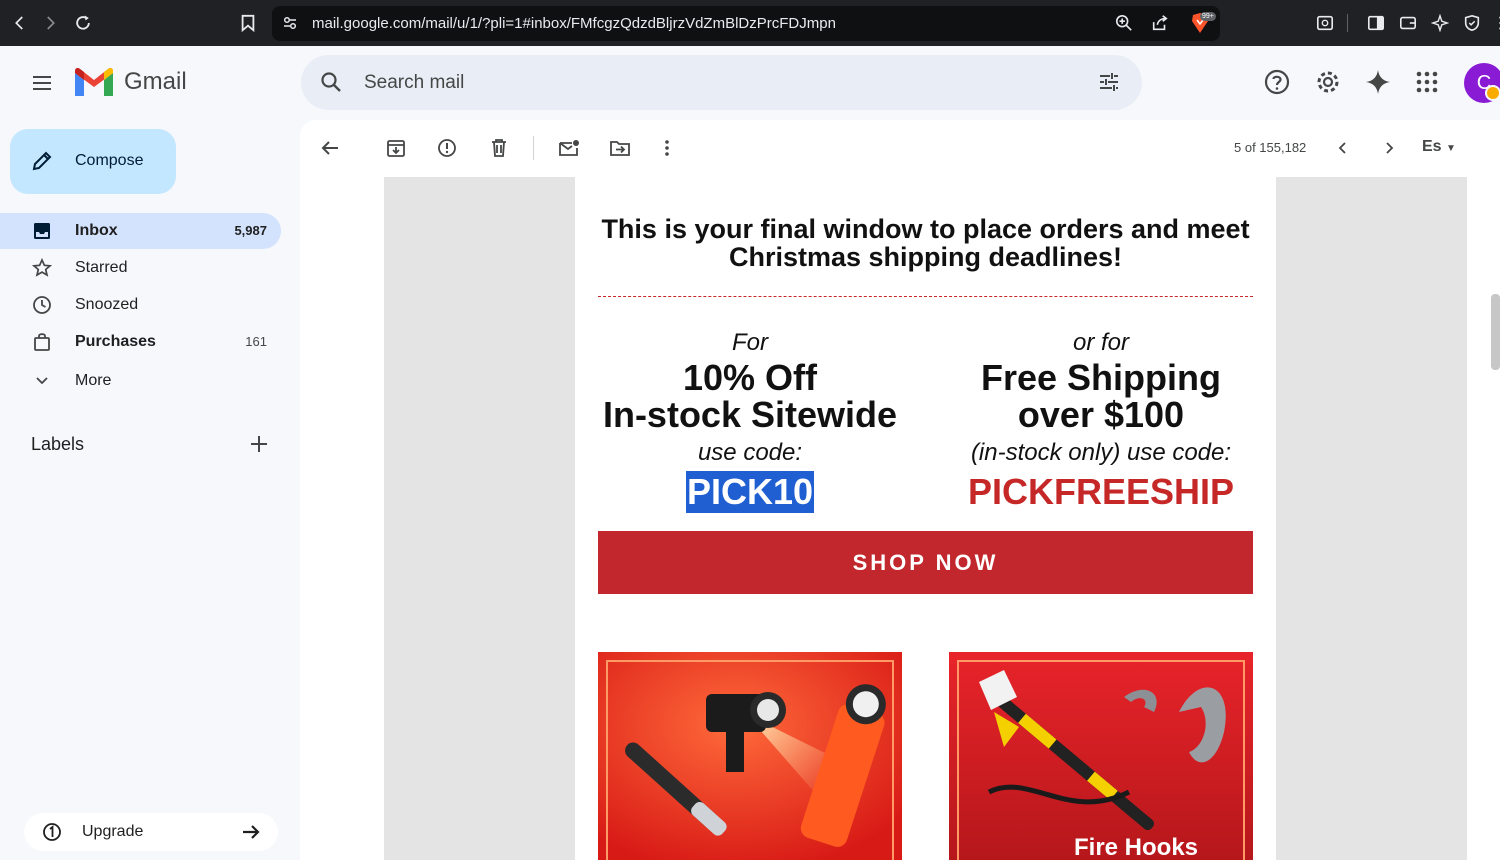  I want to click on sidebar-item-purchases: Purchases 161, so click(140, 342).